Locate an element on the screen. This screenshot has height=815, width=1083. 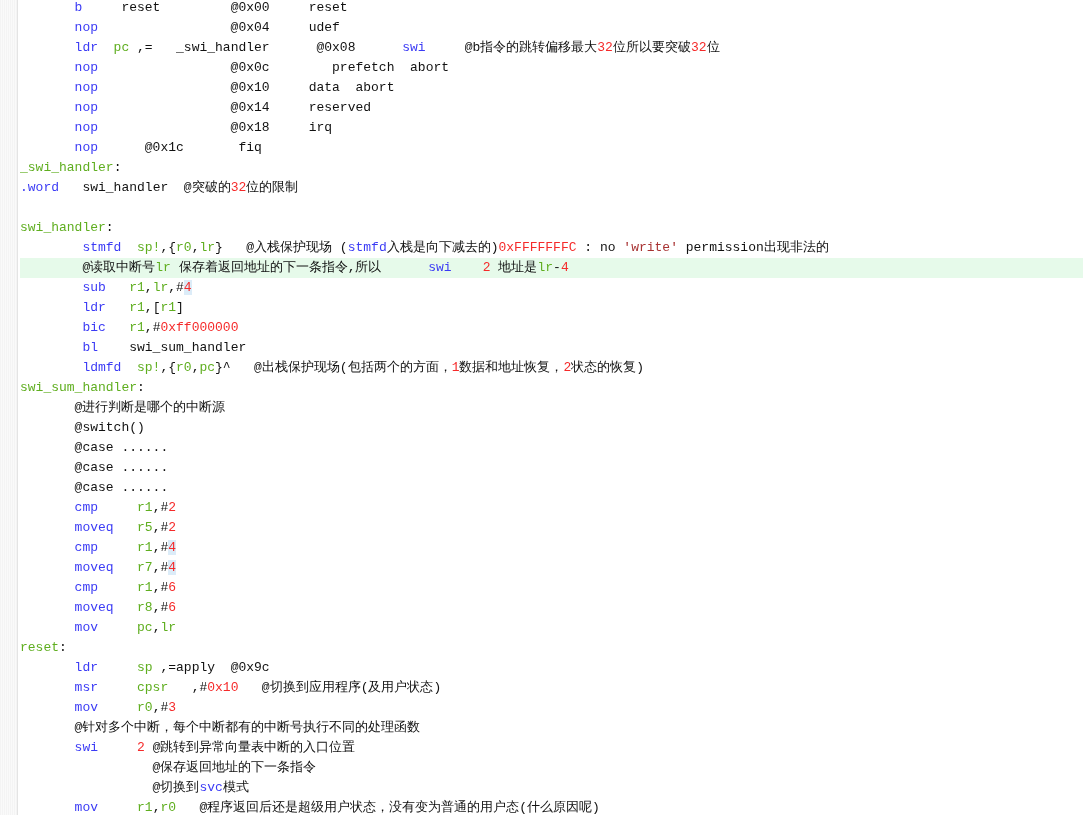
code-line: ldr sp ,=apply @0x9c is located at coordinates (172, 668).